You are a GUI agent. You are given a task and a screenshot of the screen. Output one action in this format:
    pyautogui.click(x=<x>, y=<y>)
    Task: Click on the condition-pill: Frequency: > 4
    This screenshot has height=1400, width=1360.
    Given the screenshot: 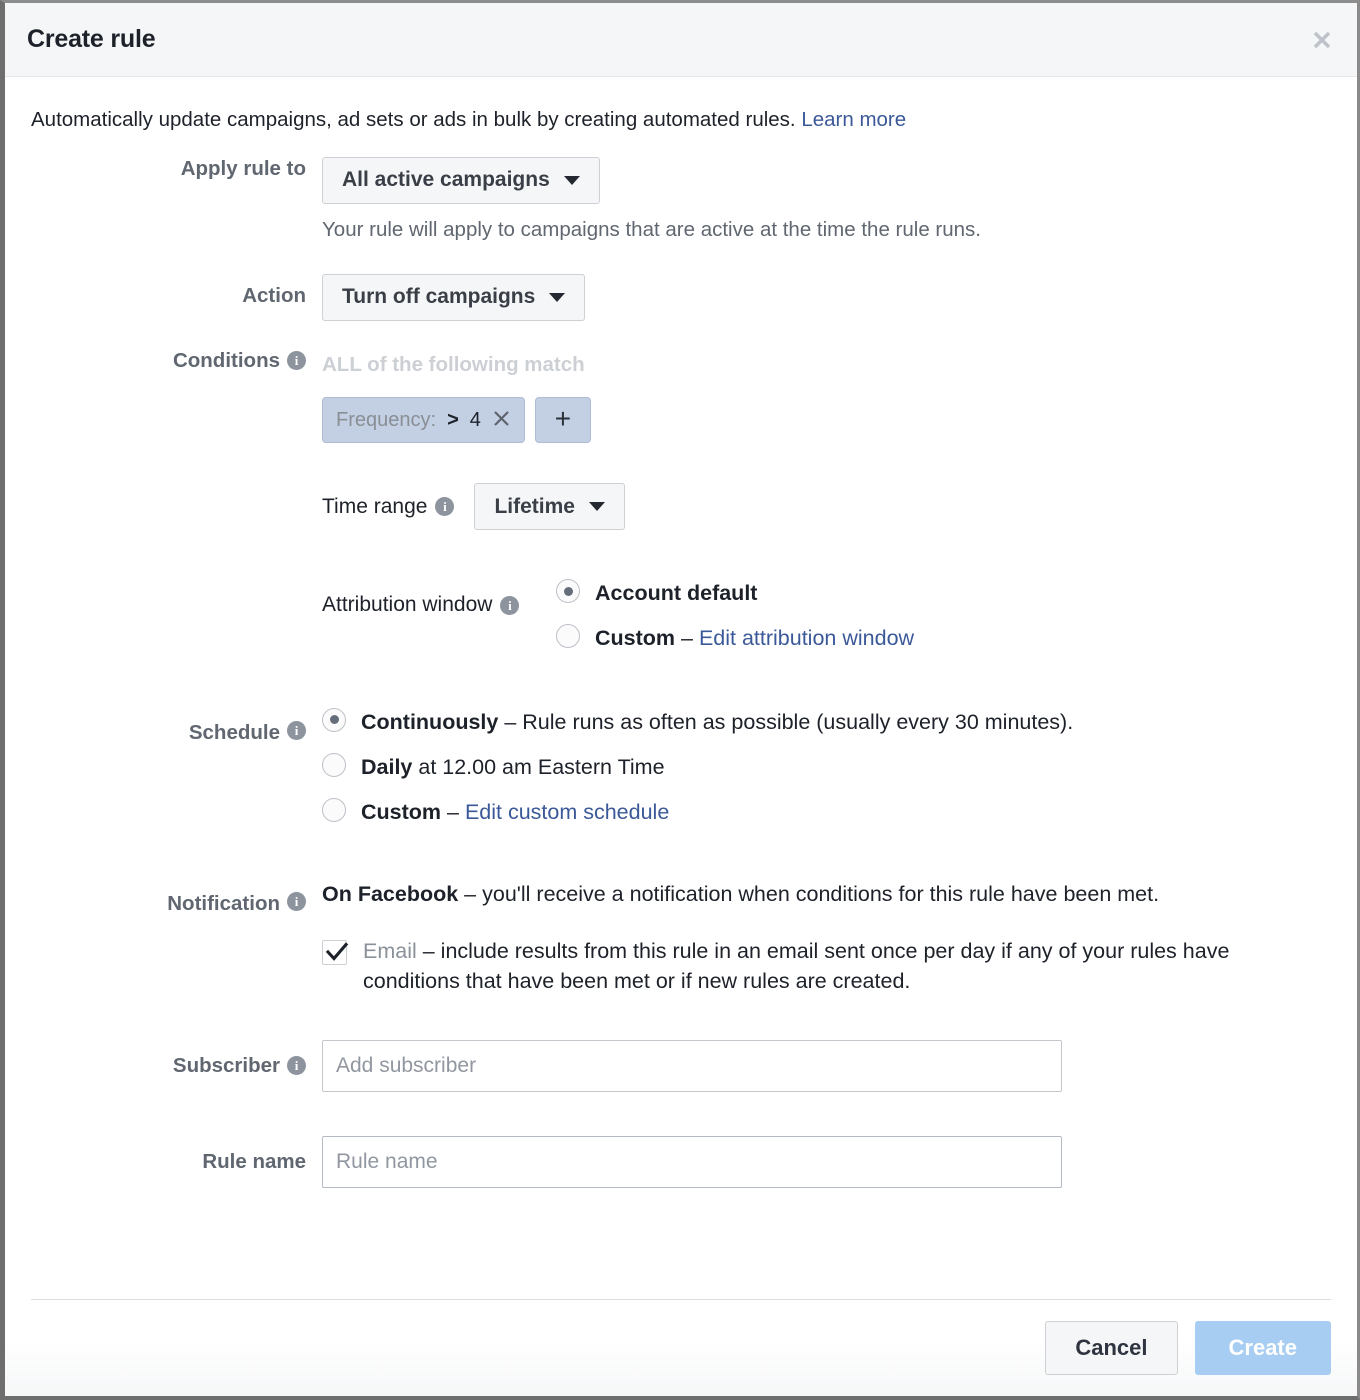 What is the action you would take?
    pyautogui.click(x=423, y=420)
    